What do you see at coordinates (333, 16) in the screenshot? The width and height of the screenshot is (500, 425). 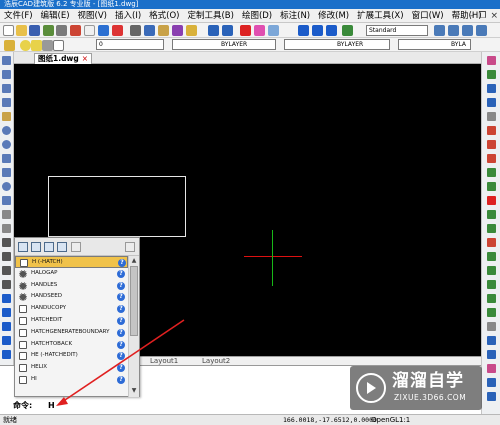 I see `menu-modify: 修改(M)` at bounding box center [333, 16].